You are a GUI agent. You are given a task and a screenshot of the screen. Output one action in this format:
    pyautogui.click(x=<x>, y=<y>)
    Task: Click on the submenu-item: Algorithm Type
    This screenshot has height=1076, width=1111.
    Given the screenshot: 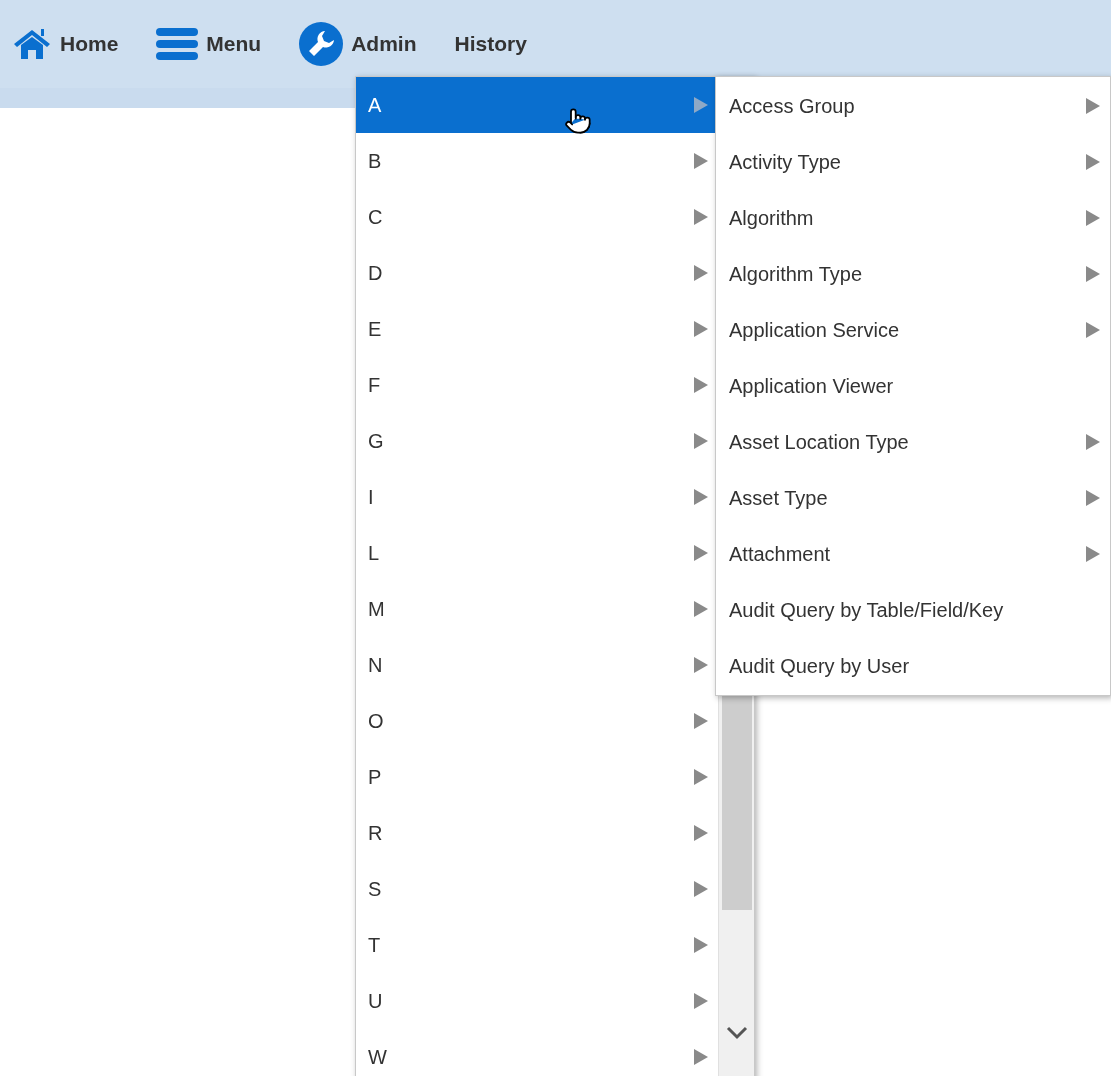 What is the action you would take?
    pyautogui.click(x=913, y=274)
    